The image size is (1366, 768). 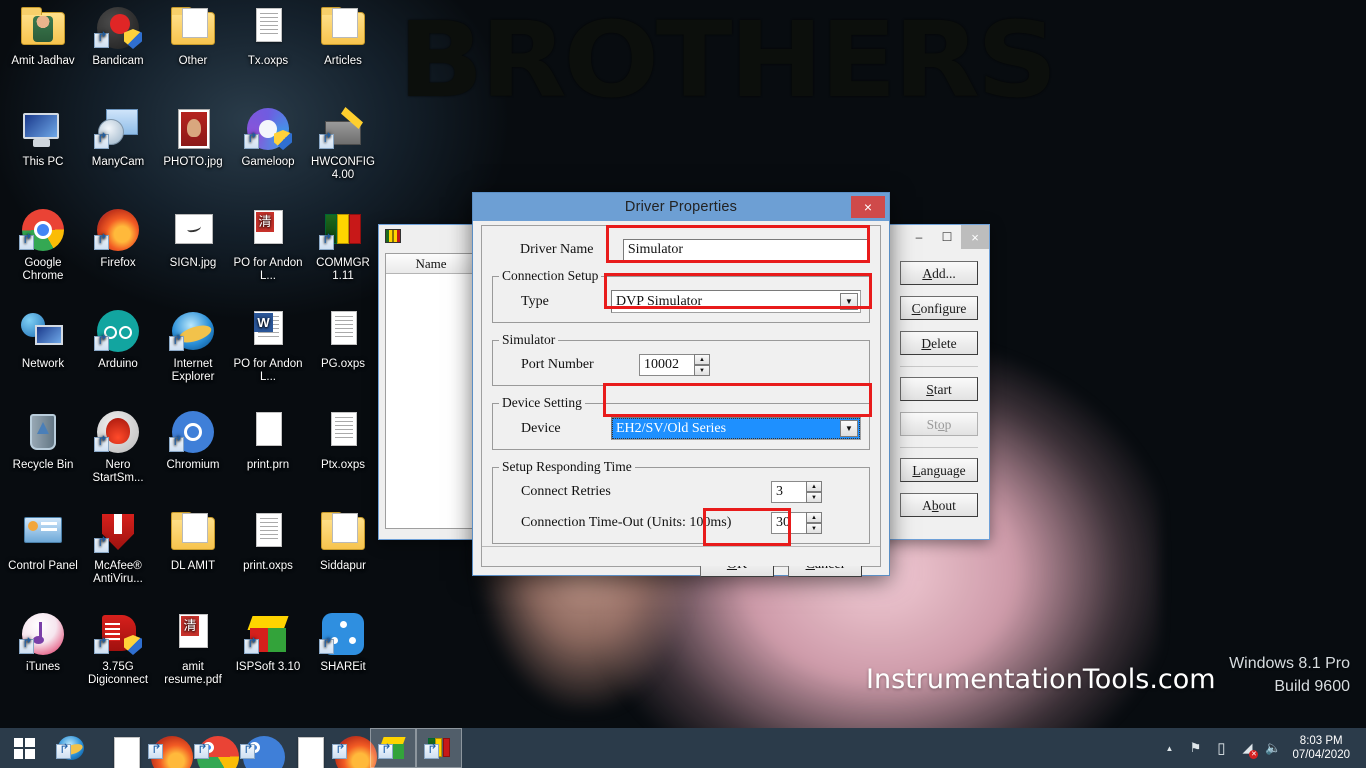 What do you see at coordinates (43, 137) in the screenshot?
I see `desktop-icon: This PC` at bounding box center [43, 137].